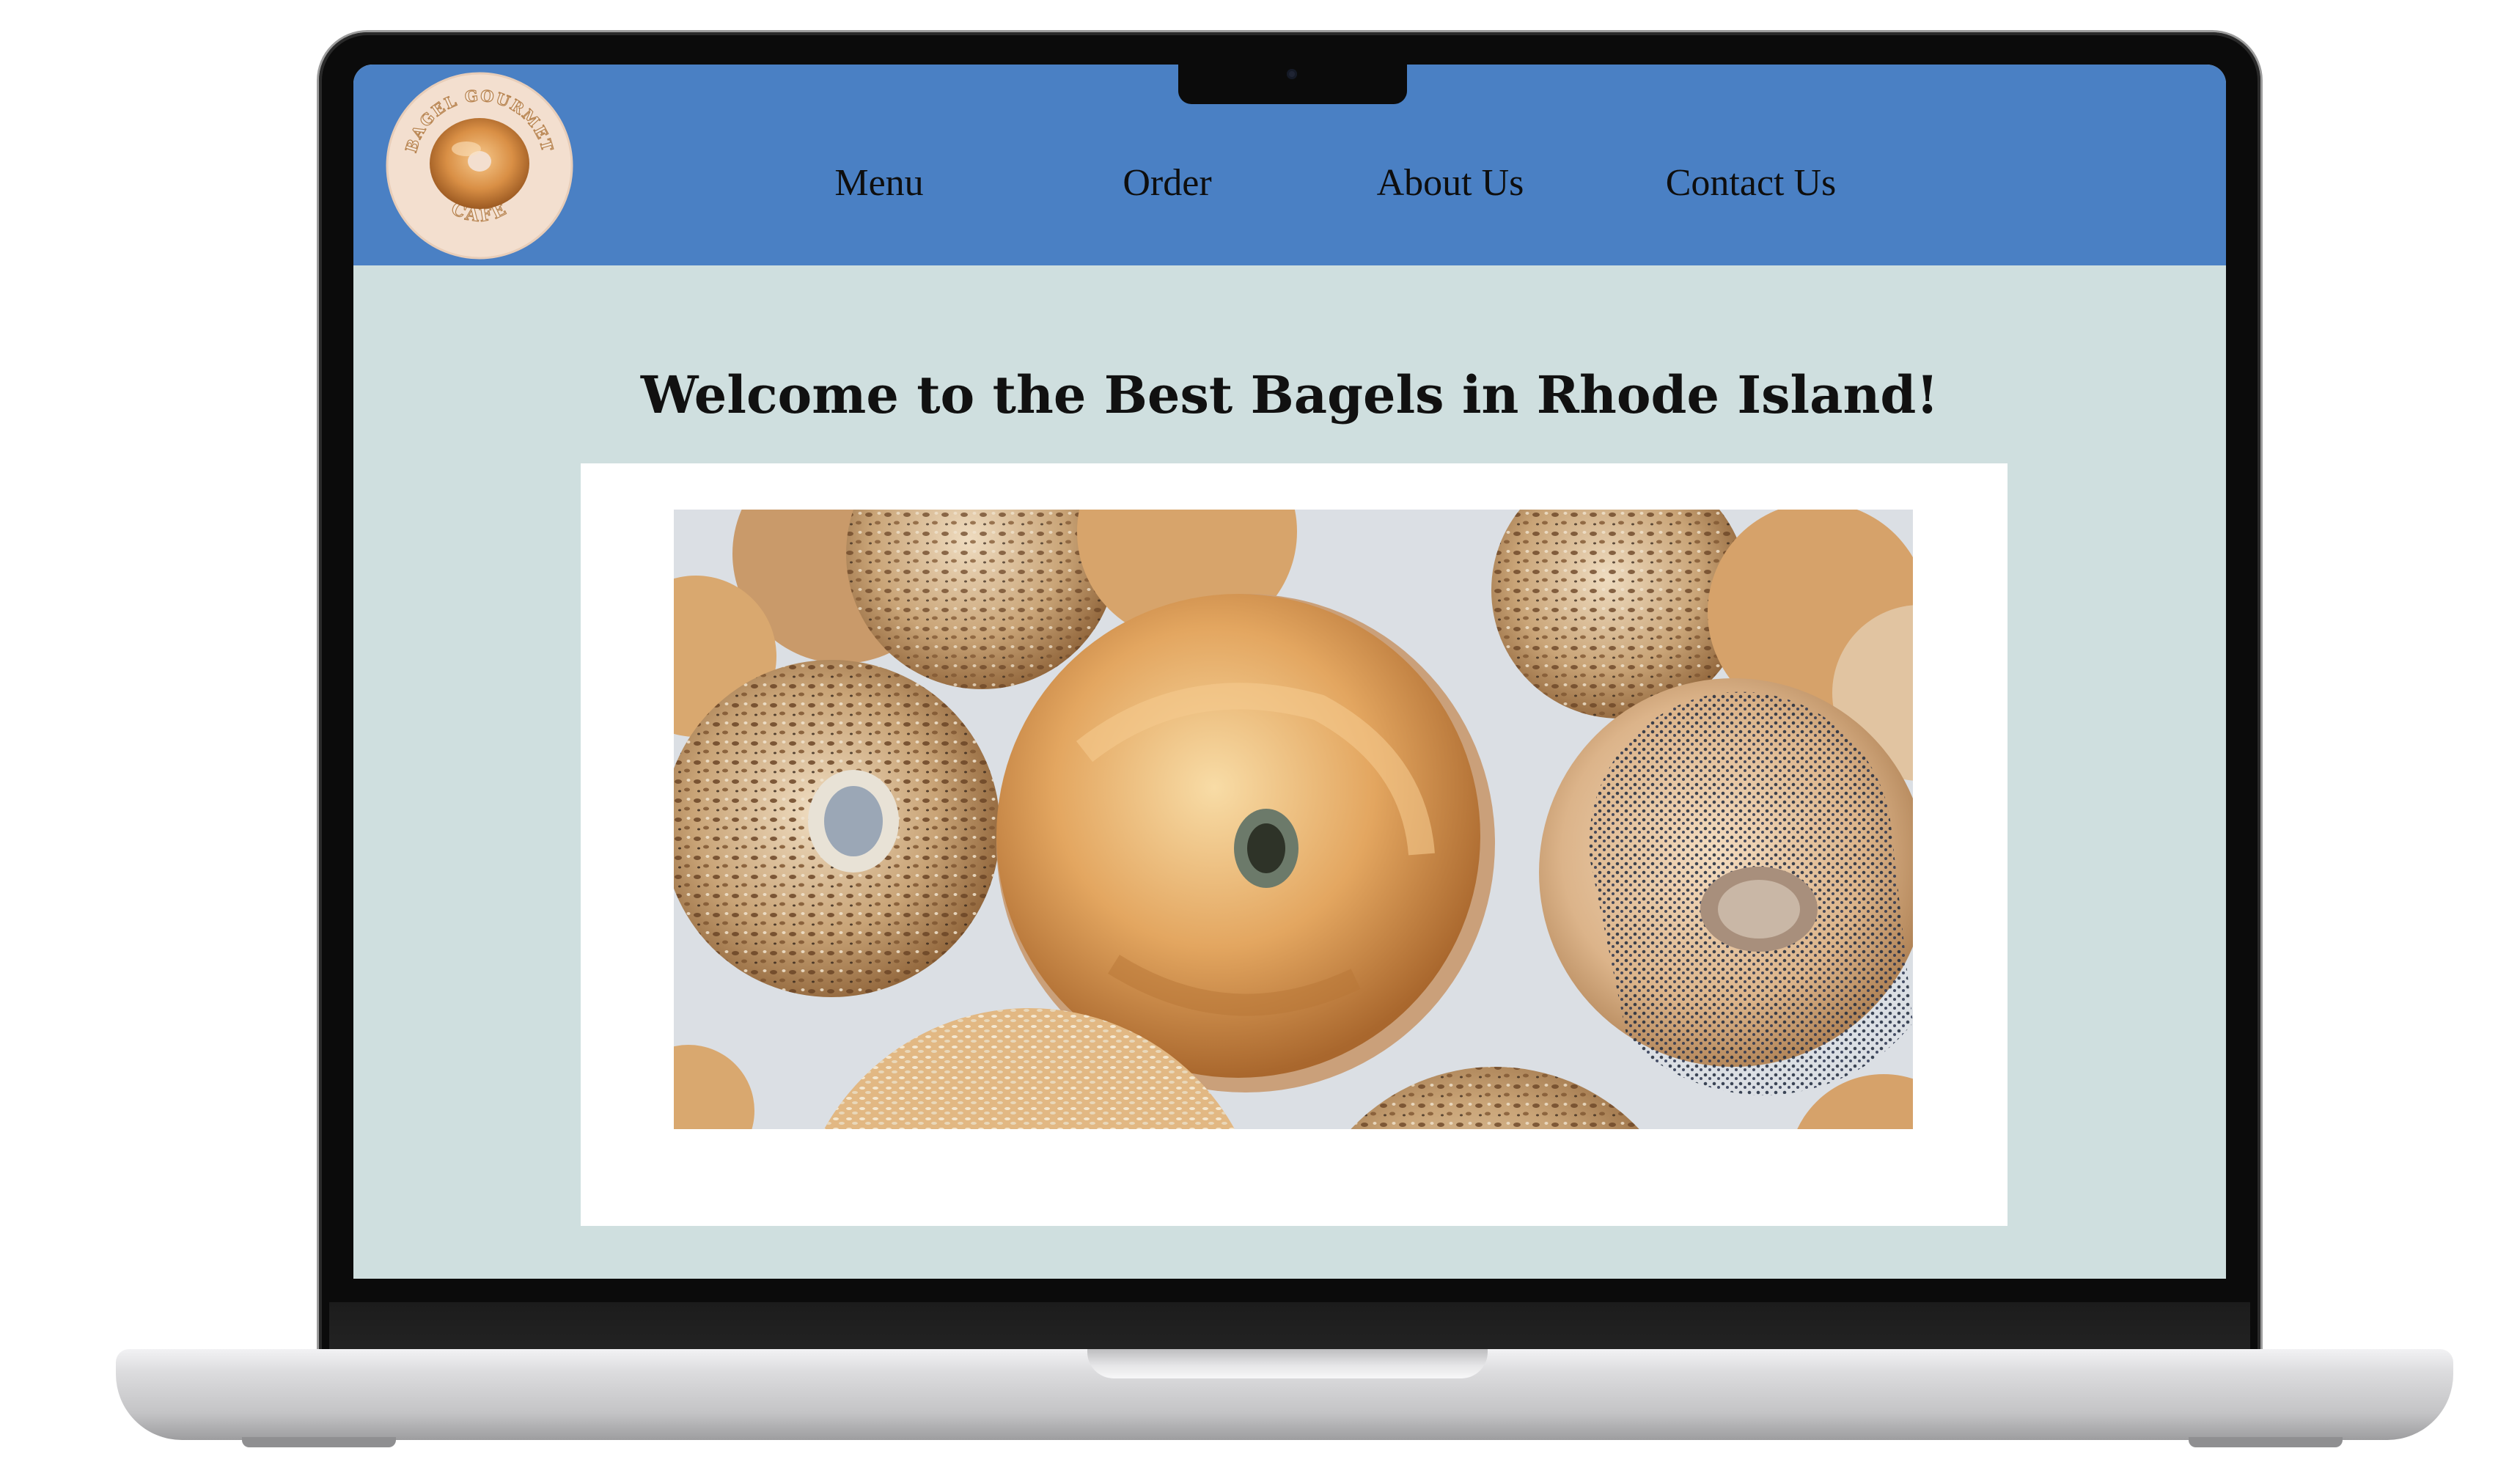 The image size is (2509, 1484). I want to click on nav-about-us: About Us, so click(1450, 183).